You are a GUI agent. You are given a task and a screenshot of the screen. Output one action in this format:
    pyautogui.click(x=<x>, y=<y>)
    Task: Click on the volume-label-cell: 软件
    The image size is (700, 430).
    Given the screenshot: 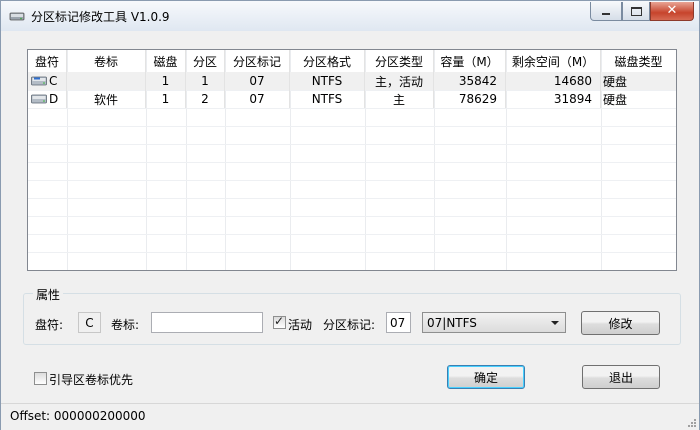 What is the action you would take?
    pyautogui.click(x=106, y=99)
    